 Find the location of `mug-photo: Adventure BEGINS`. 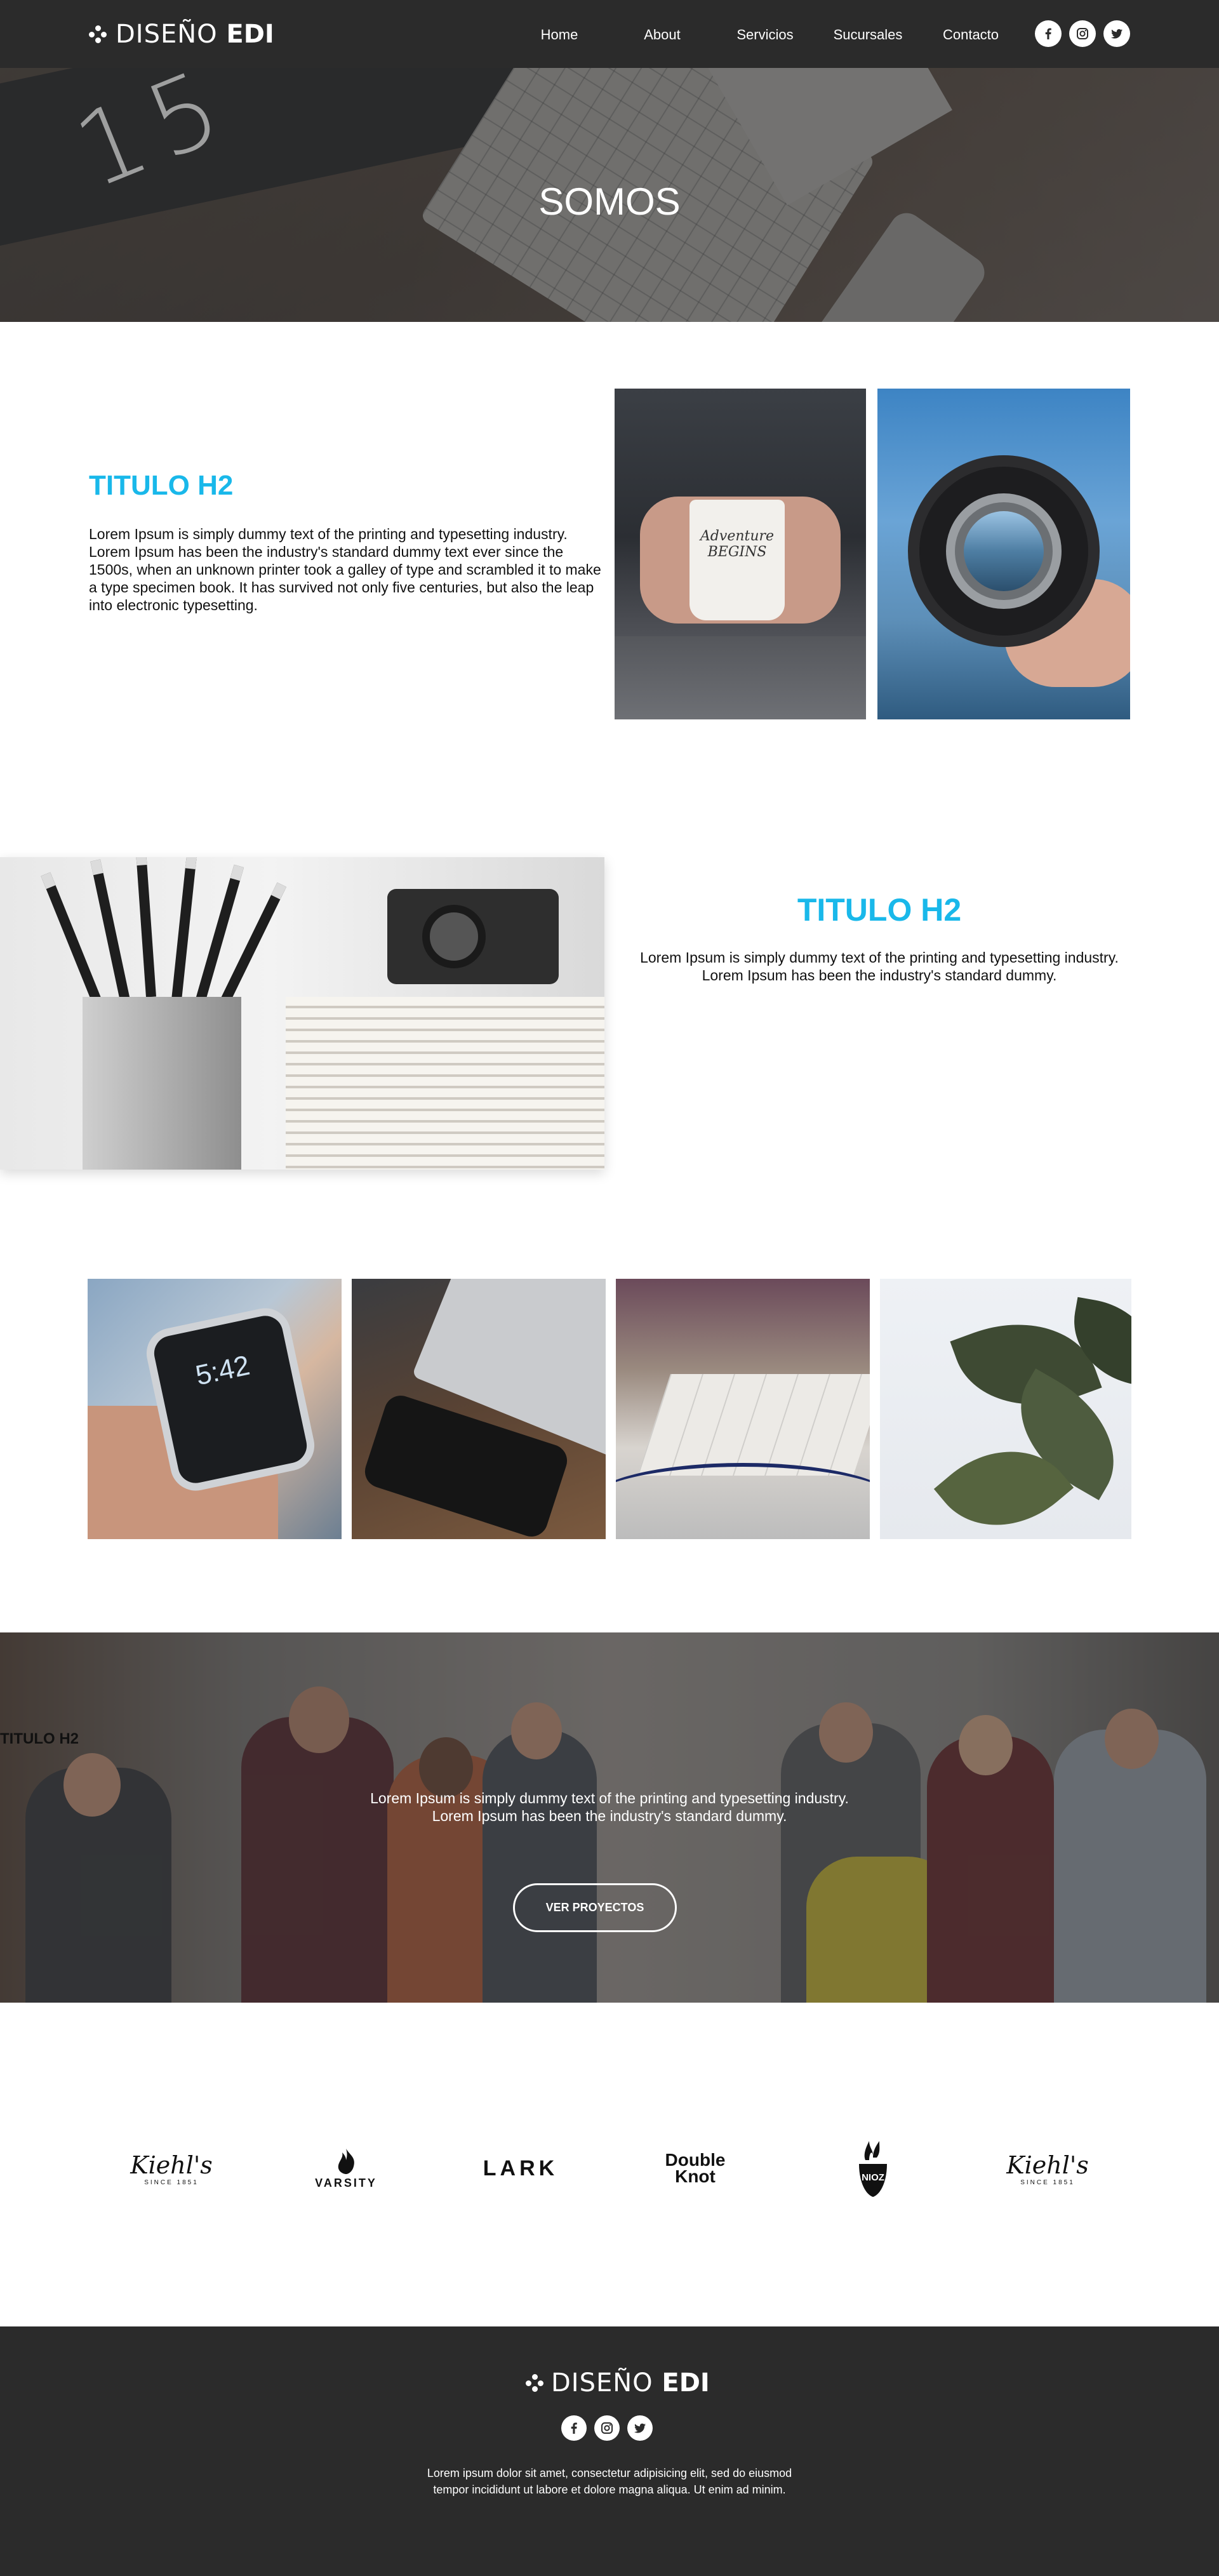

mug-photo: Adventure BEGINS is located at coordinates (740, 554).